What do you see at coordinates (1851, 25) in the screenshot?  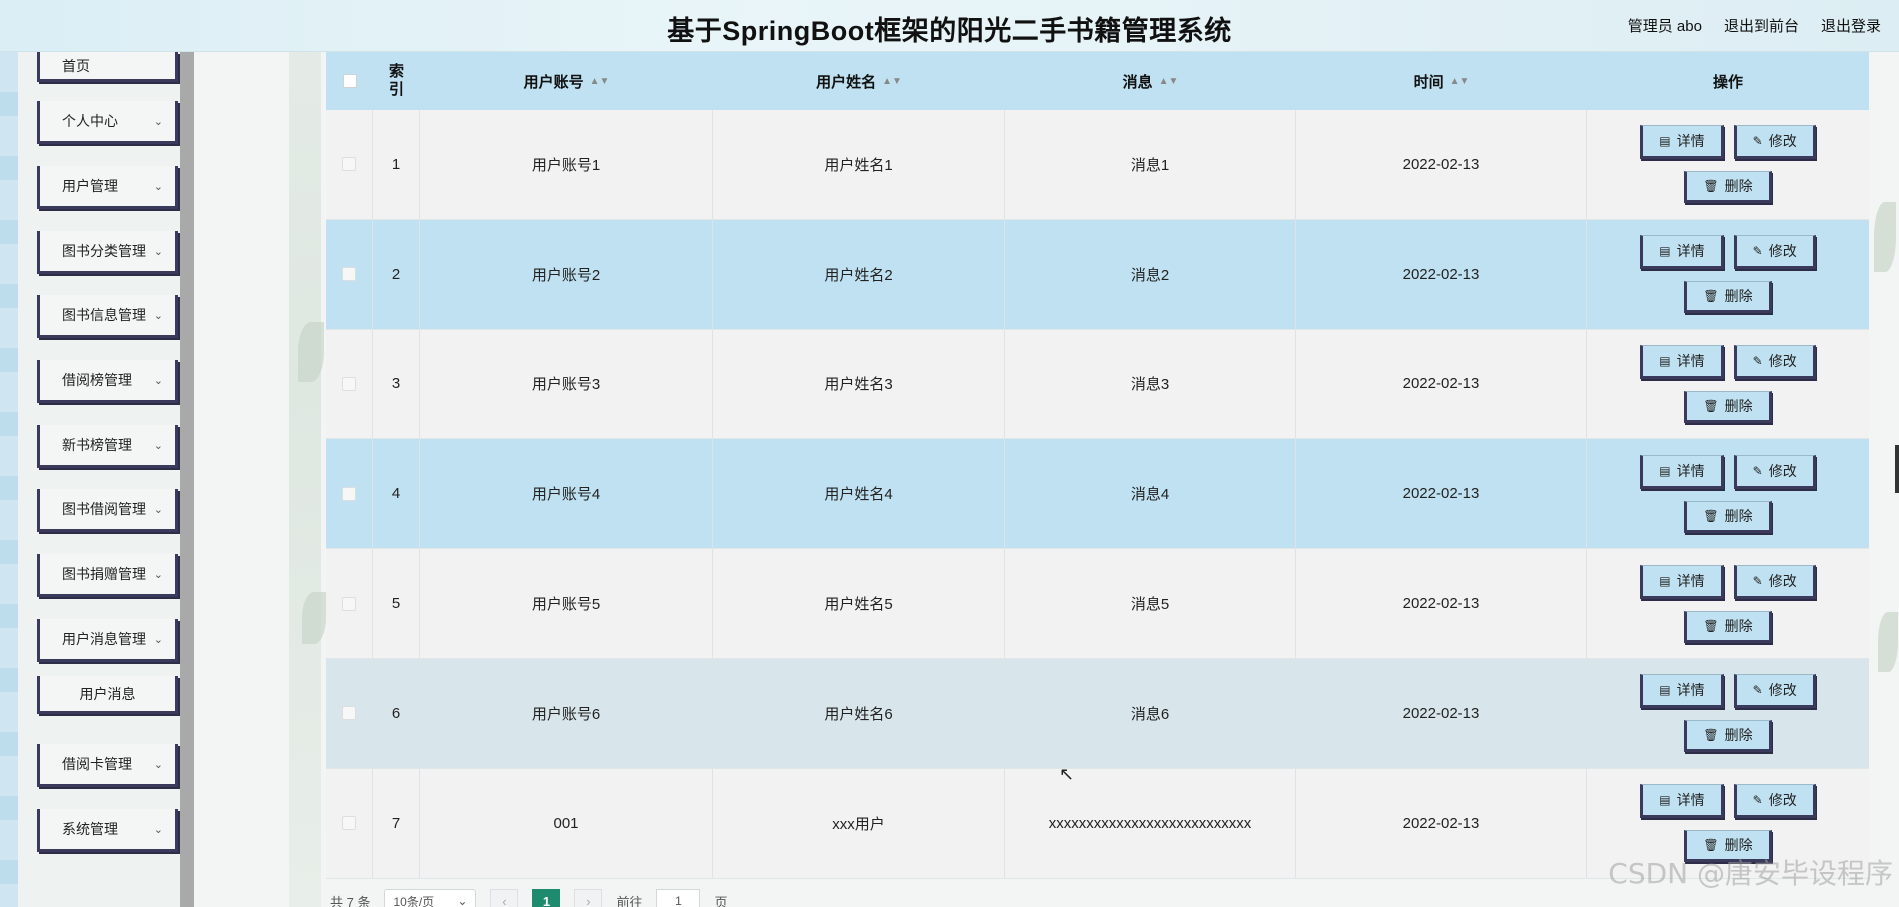 I see `logout-link: 退出登录` at bounding box center [1851, 25].